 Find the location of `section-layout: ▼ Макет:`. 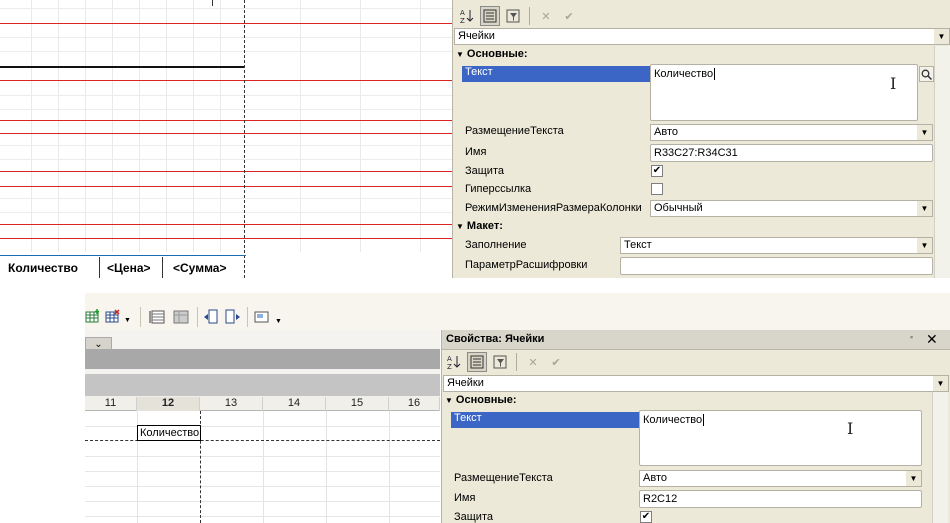

section-layout: ▼ Макет: is located at coordinates (479, 226).